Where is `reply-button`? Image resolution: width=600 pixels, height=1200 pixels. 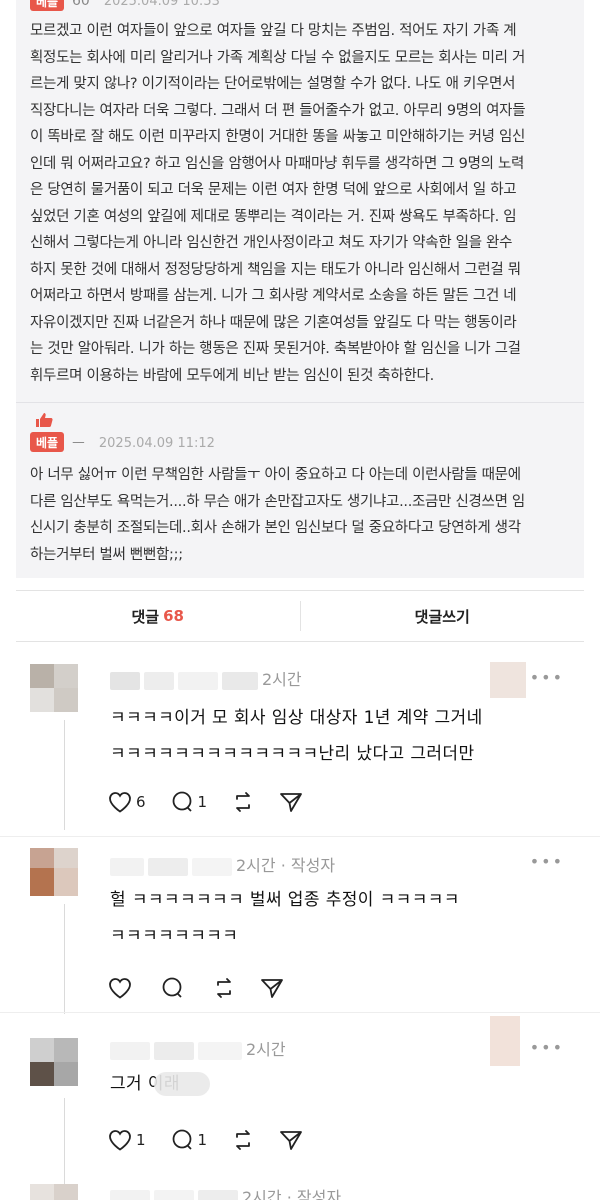 reply-button is located at coordinates (174, 988).